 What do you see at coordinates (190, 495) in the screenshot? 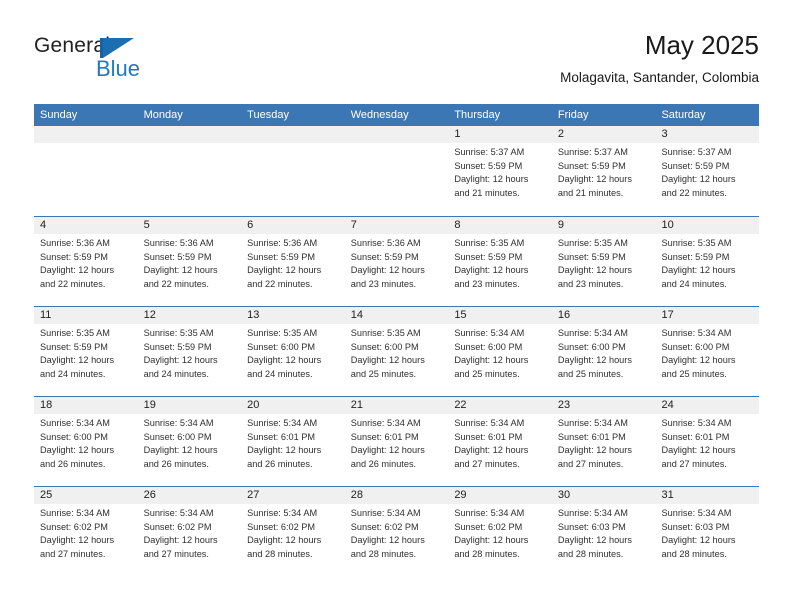
I see `day-number: 26` at bounding box center [190, 495].